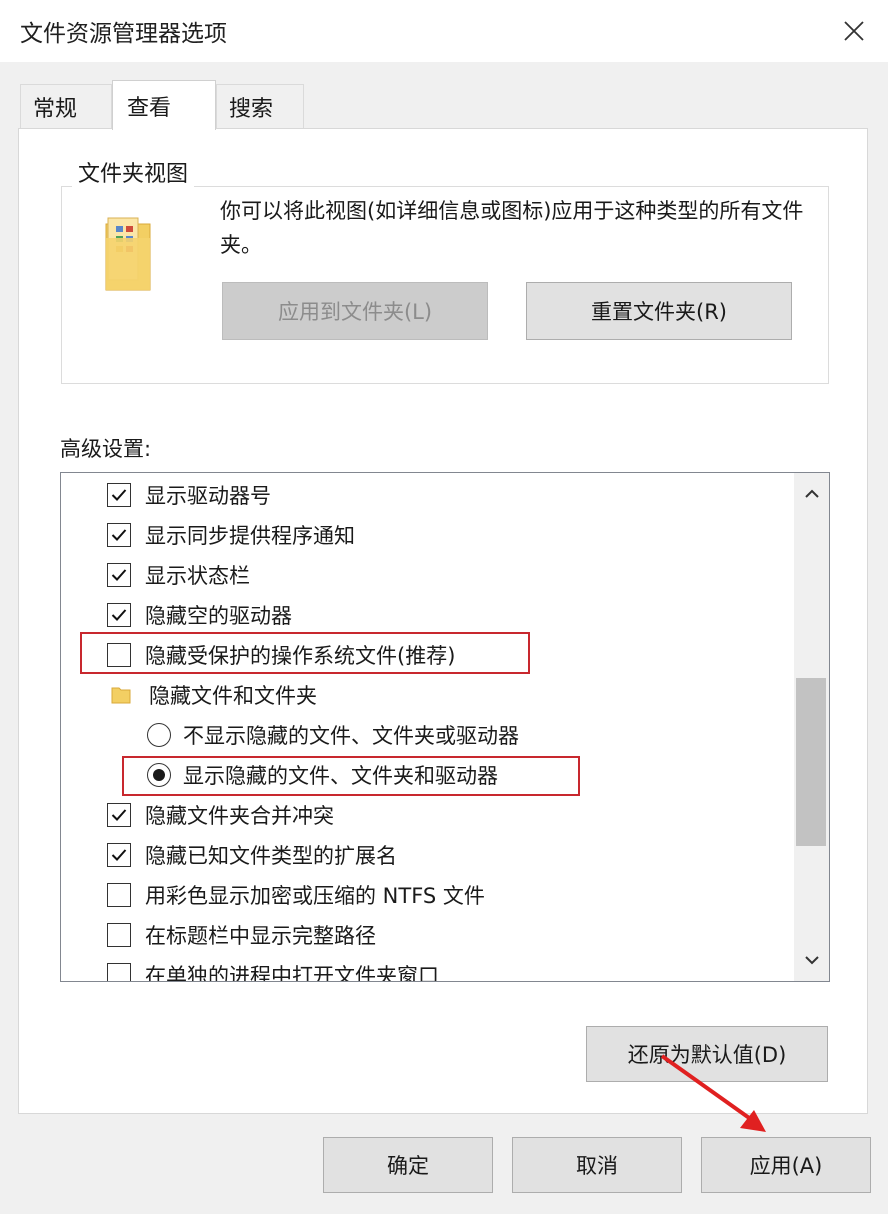 The image size is (888, 1214). I want to click on list-item: 隐藏文件夹合并冲突, so click(220, 815).